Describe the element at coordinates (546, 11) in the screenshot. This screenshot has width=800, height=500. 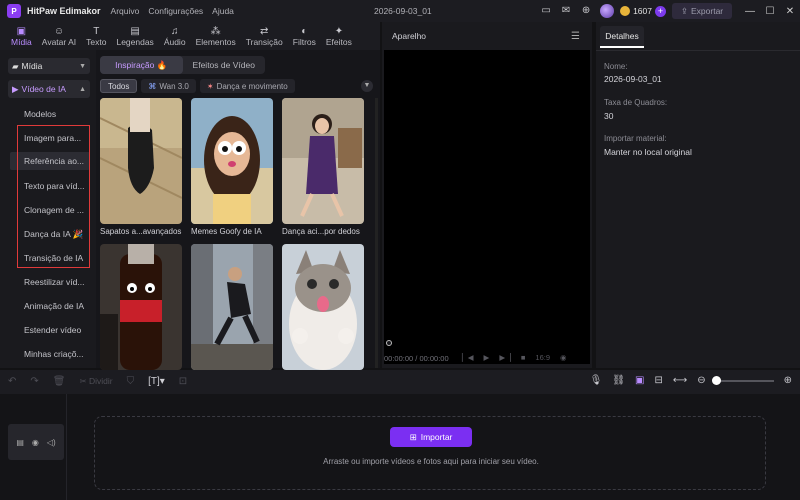
I see `layout-icon: ▭` at that location.